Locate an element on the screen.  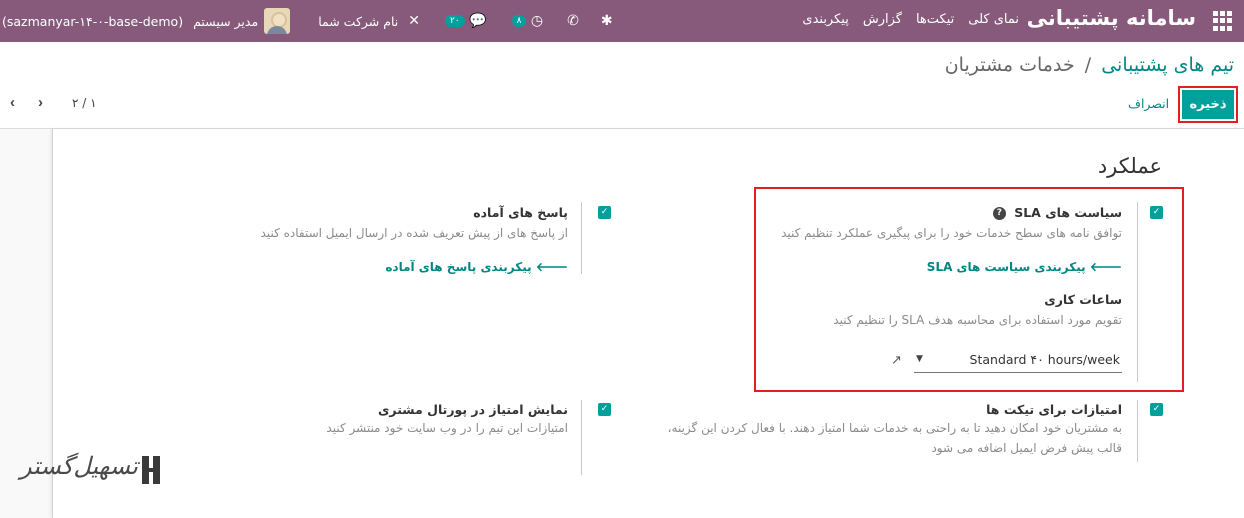
canned-divider is located at coordinates (581, 238).